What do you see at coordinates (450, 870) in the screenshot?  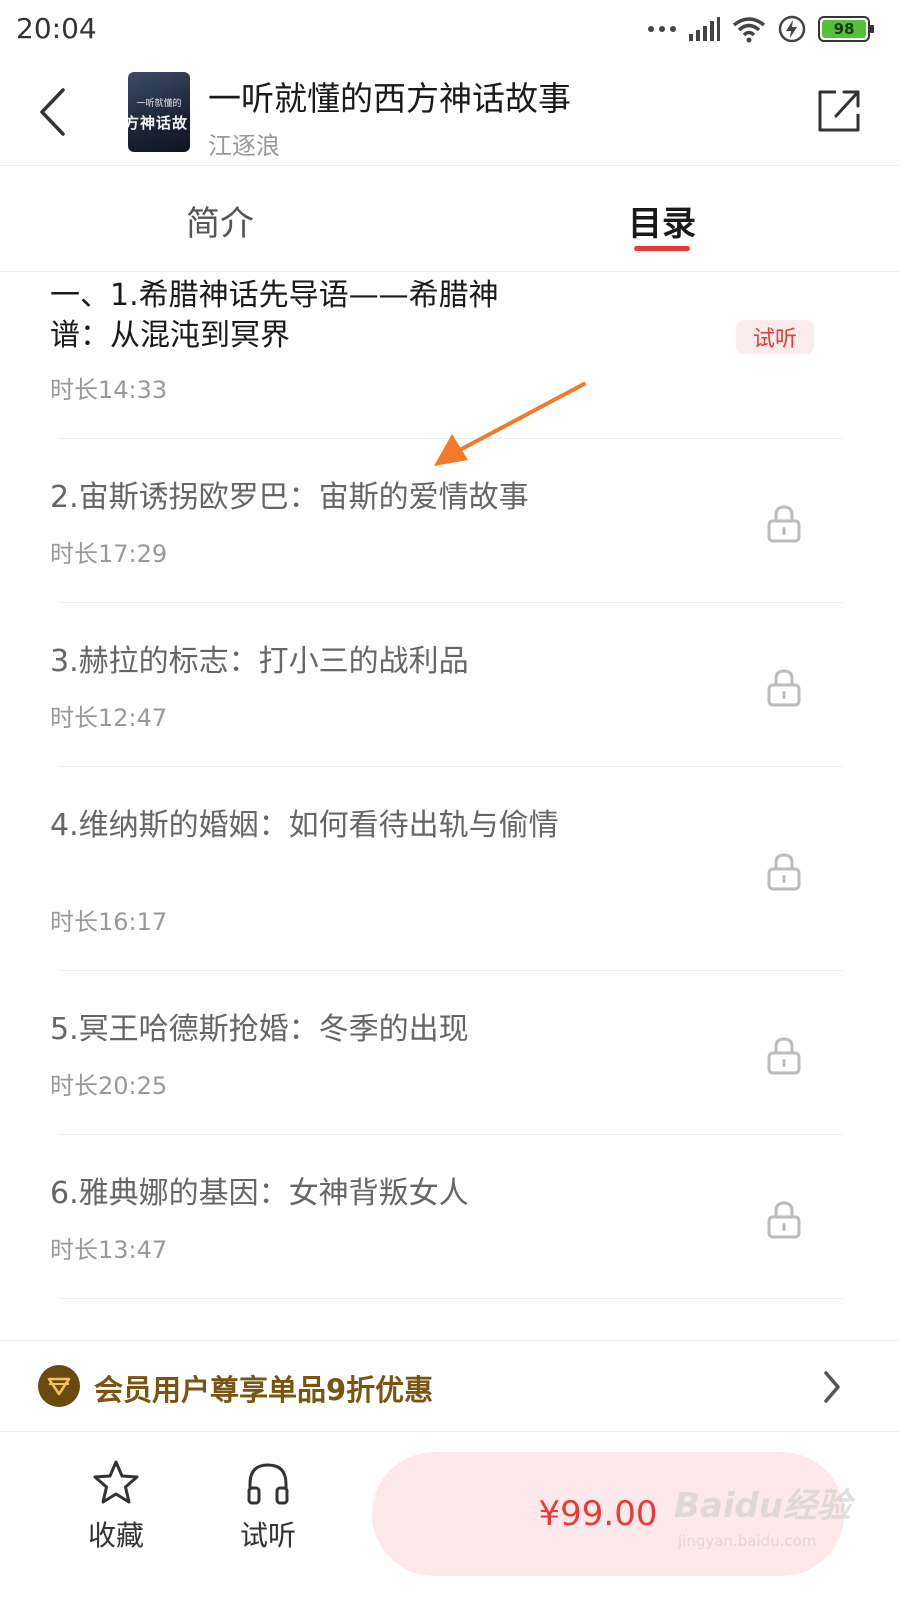 I see `chapter-item-4: 4.维纳斯的婚姻：如何看待出轨与偷情 时长16:17` at bounding box center [450, 870].